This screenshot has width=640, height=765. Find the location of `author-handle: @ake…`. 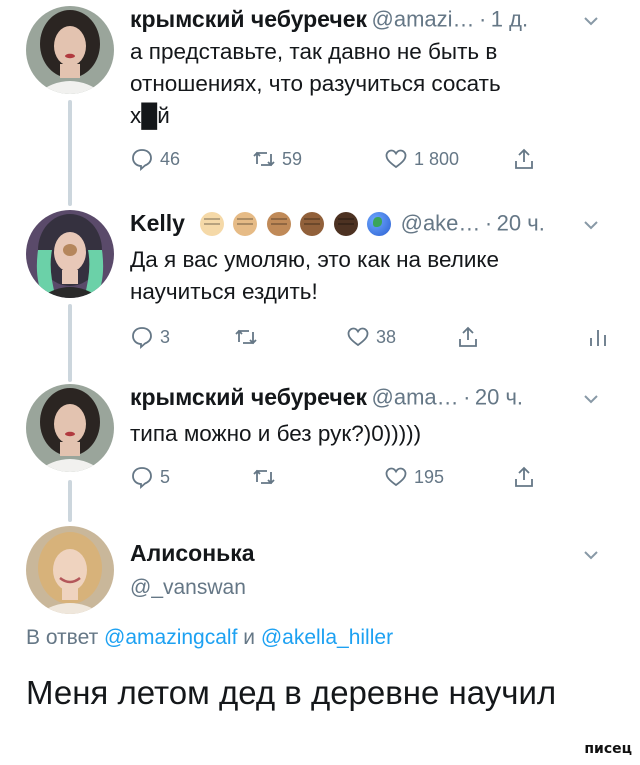

author-handle: @ake… is located at coordinates (441, 223).